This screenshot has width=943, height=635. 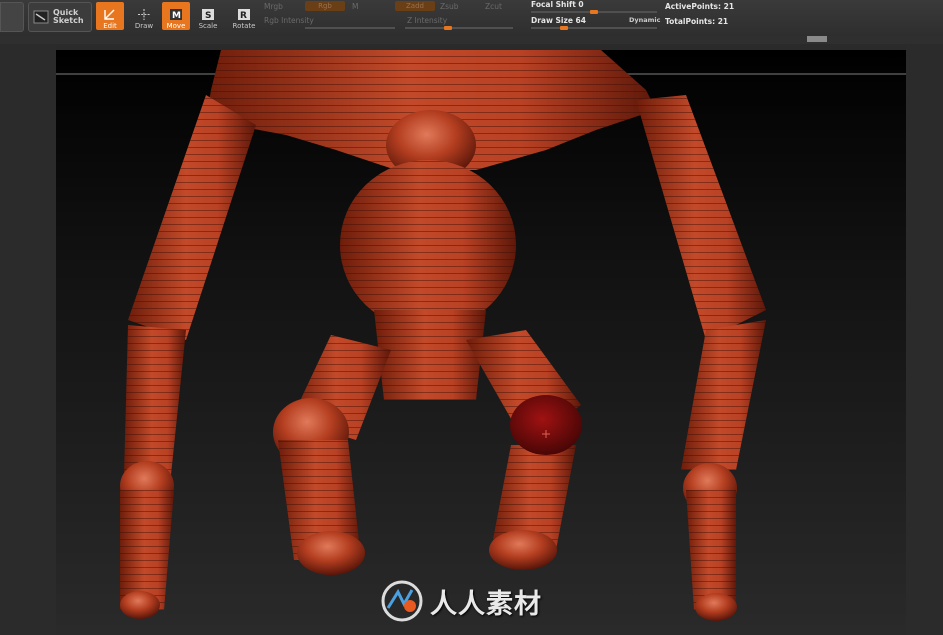 What do you see at coordinates (564, 28) in the screenshot?
I see `draw-size-knob` at bounding box center [564, 28].